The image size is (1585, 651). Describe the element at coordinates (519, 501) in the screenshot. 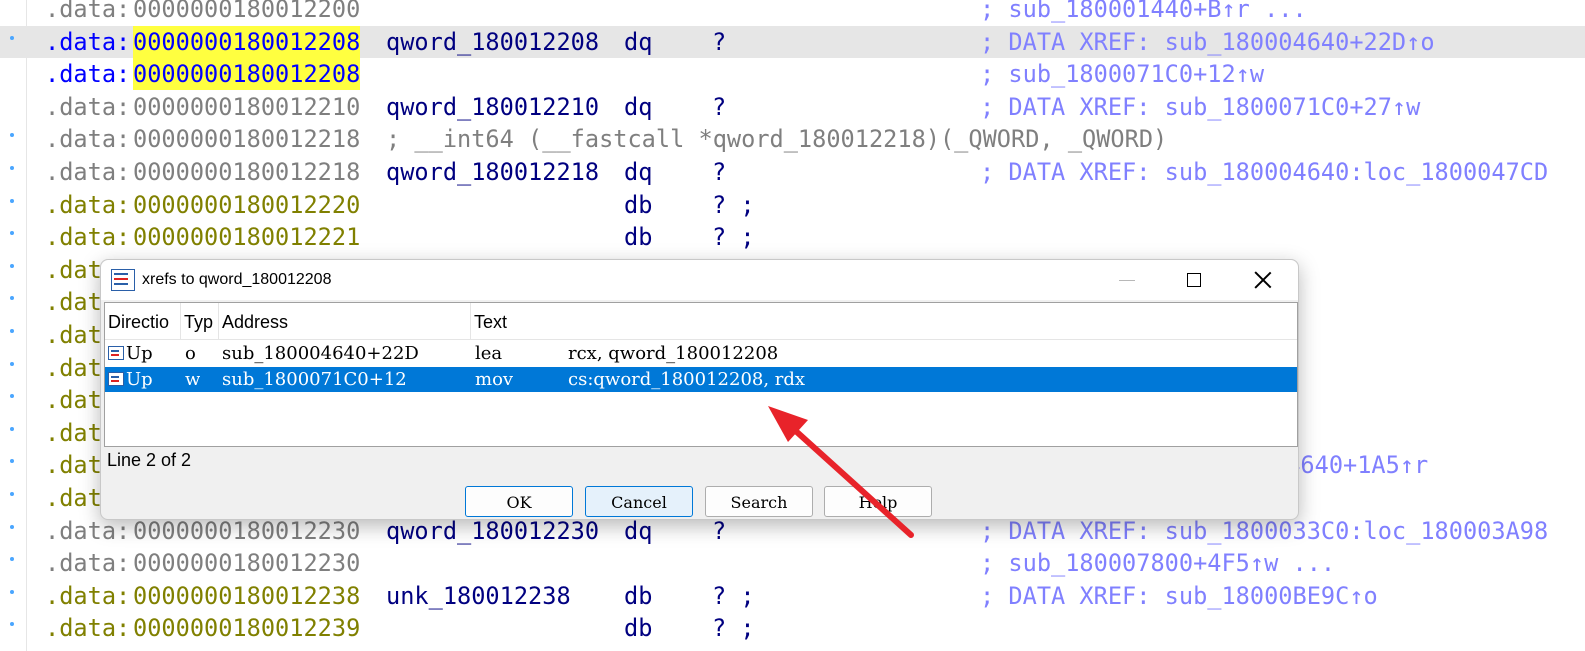

I see `ok-button: OK` at that location.